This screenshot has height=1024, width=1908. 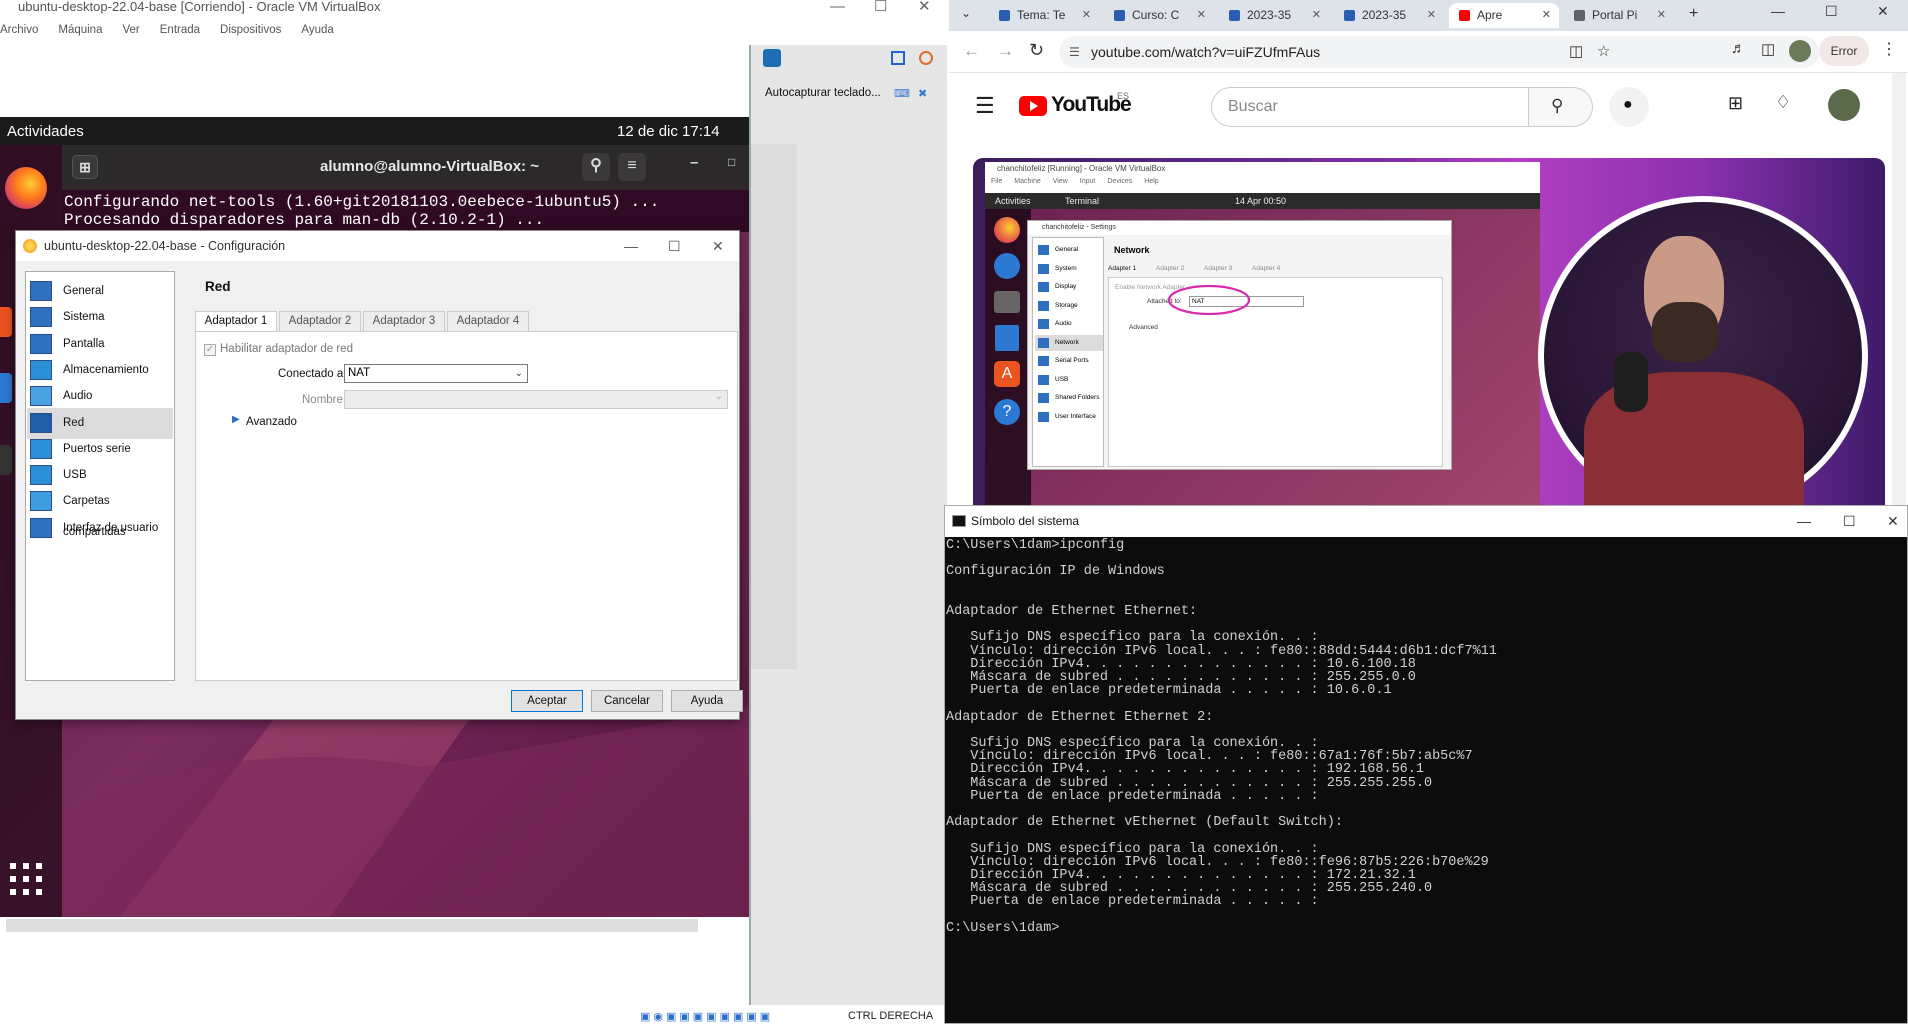 What do you see at coordinates (404, 321) in the screenshot?
I see `tab-adapter-3: Adaptador 3` at bounding box center [404, 321].